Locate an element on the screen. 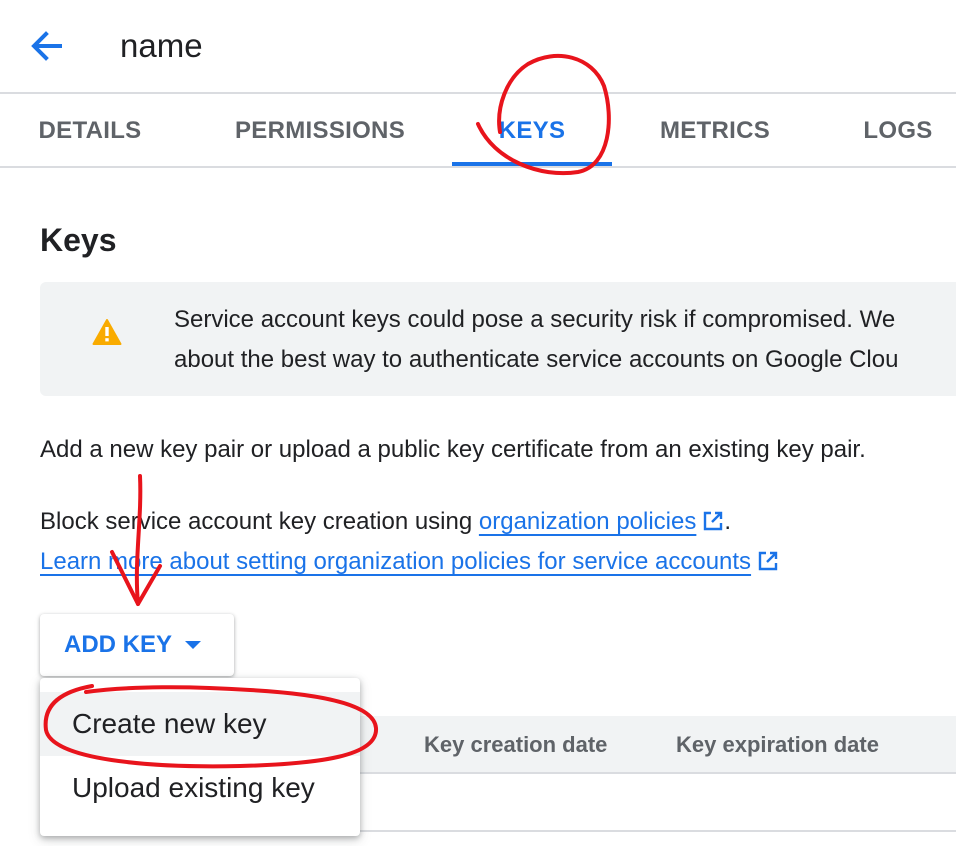  column-key-expiration-date: Key expiration date is located at coordinates (777, 745).